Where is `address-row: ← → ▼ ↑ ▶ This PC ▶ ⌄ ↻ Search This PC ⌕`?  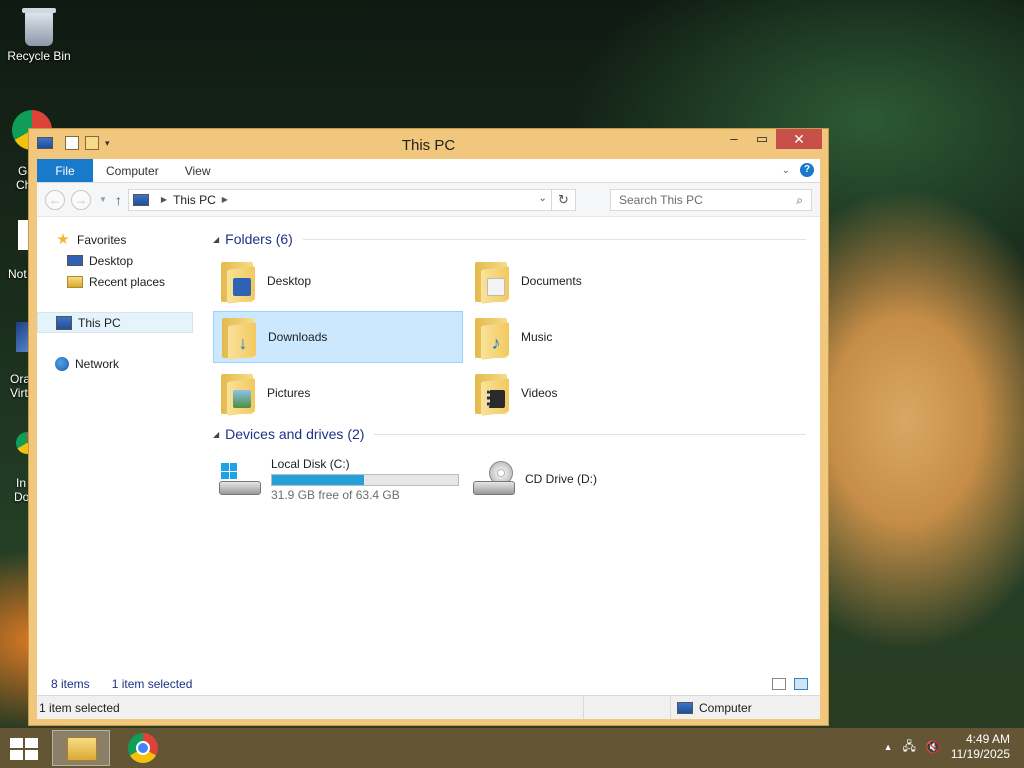
address-row: ← → ▼ ↑ ▶ This PC ▶ ⌄ ↻ Search This PC ⌕ is located at coordinates (428, 200).